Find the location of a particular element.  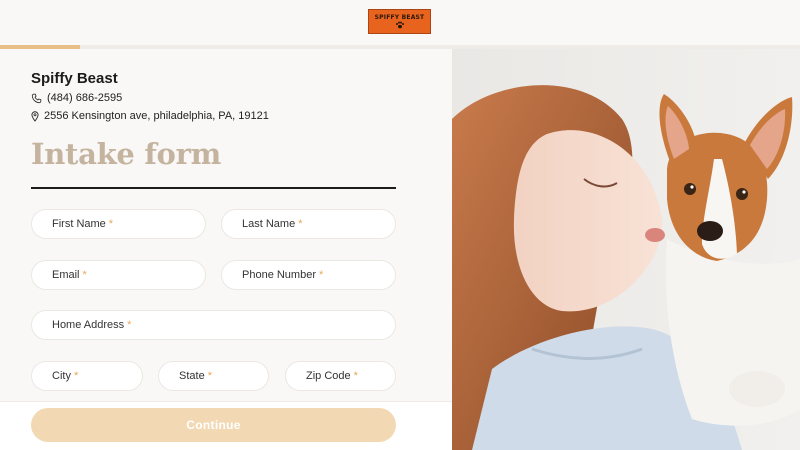

state-field: State * is located at coordinates (213, 376).